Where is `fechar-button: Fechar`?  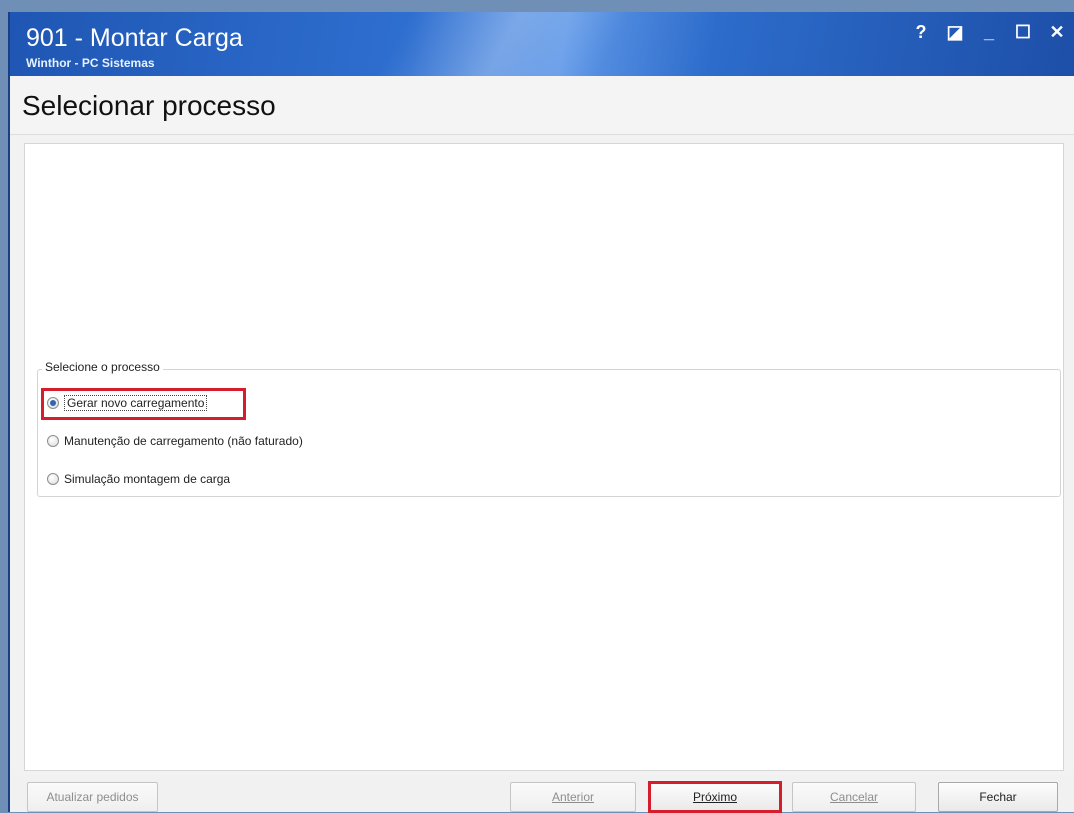 fechar-button: Fechar is located at coordinates (998, 797).